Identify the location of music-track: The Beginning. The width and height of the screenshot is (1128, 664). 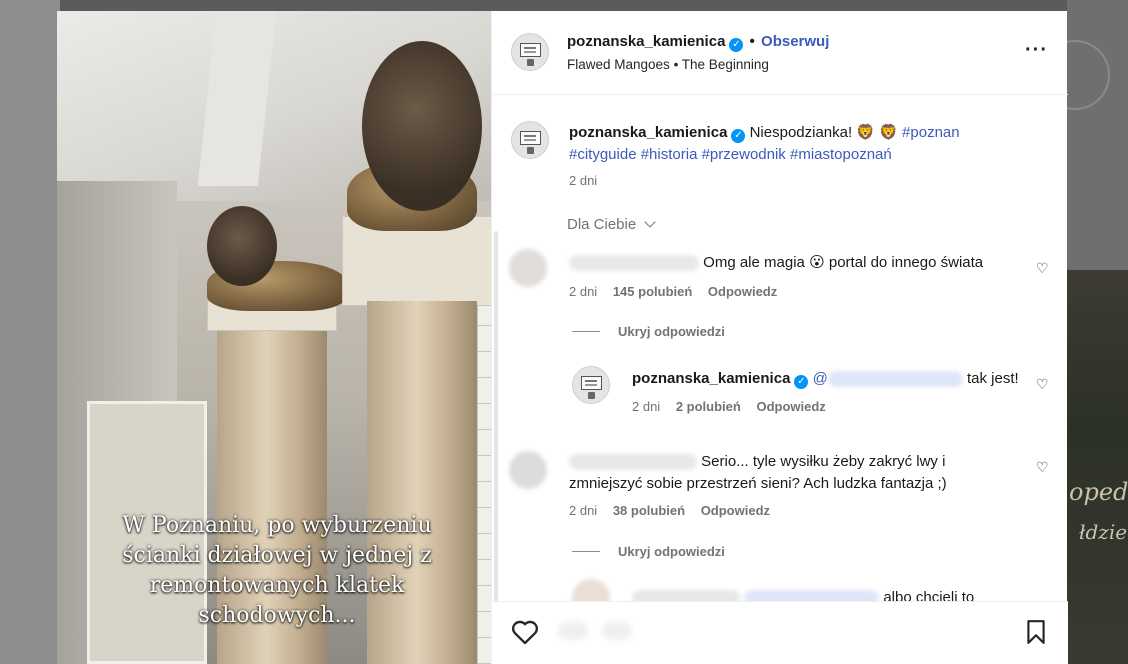
(725, 64).